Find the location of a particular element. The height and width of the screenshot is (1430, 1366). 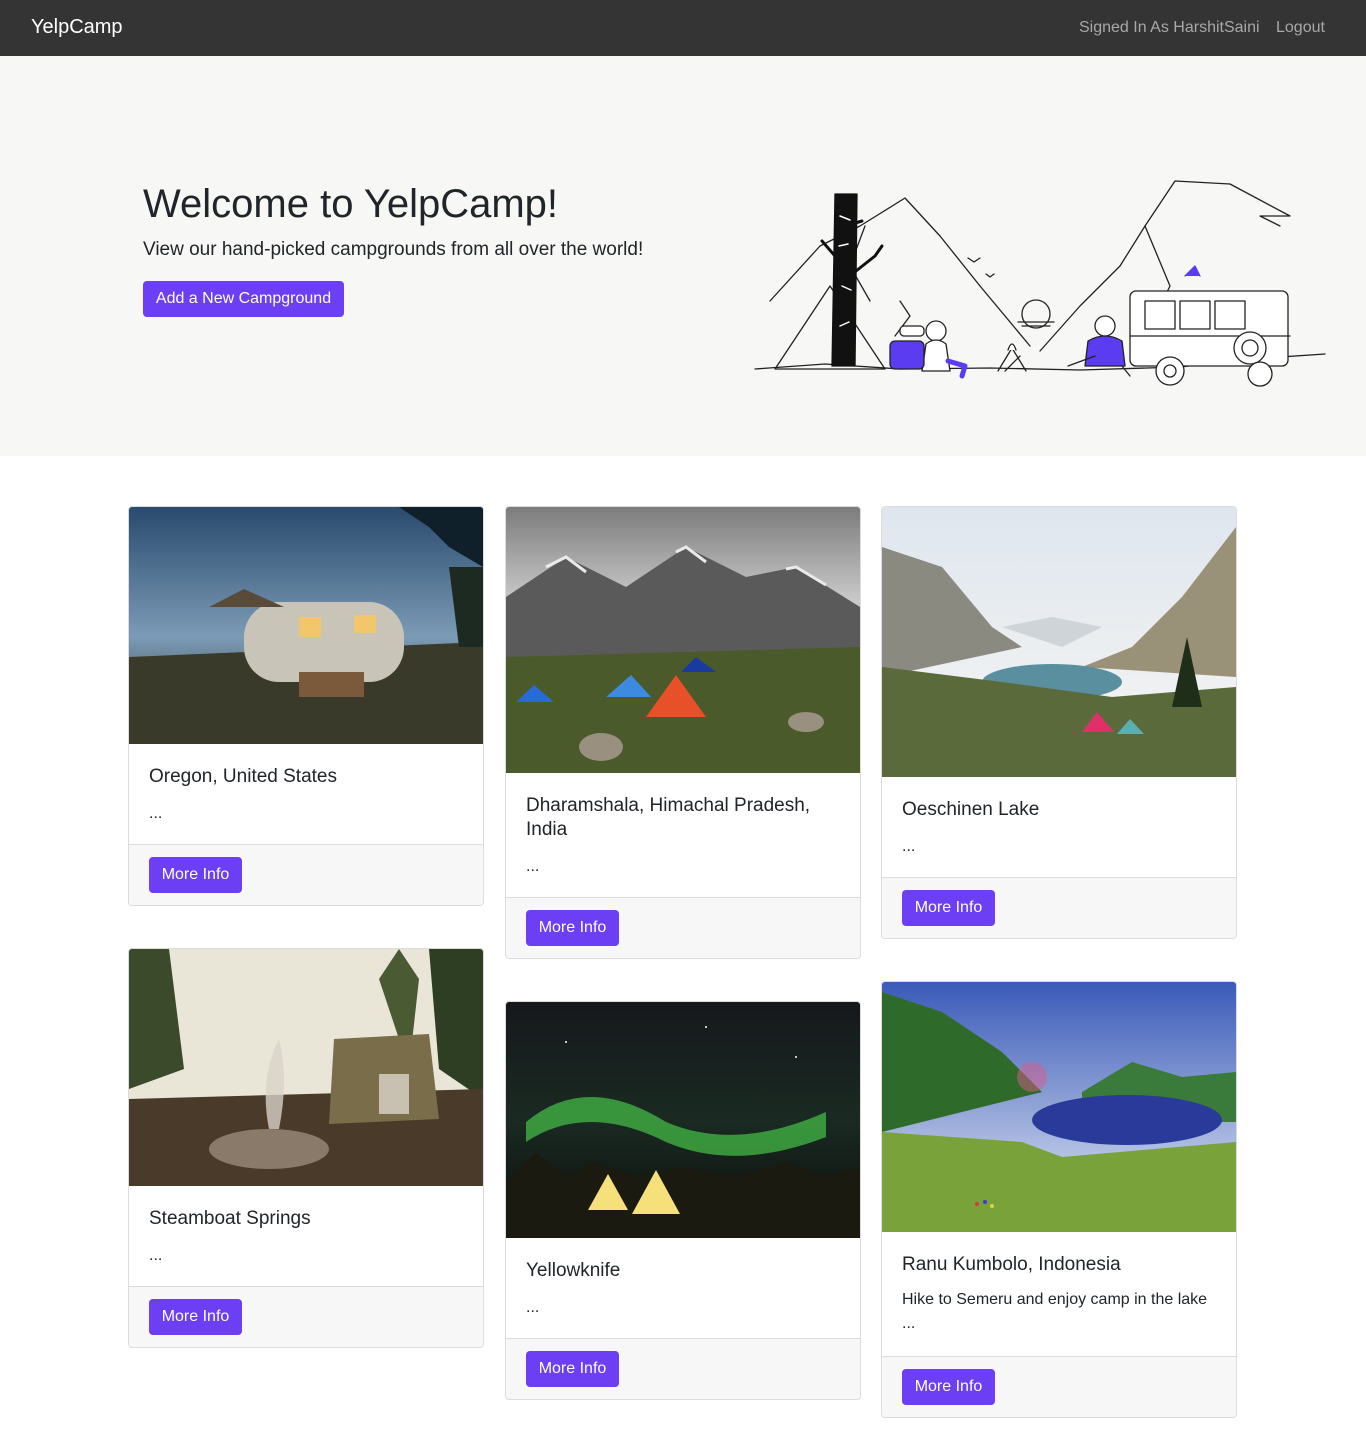

signed-in-user-link: Signed In As HarshitSaini is located at coordinates (1169, 28).